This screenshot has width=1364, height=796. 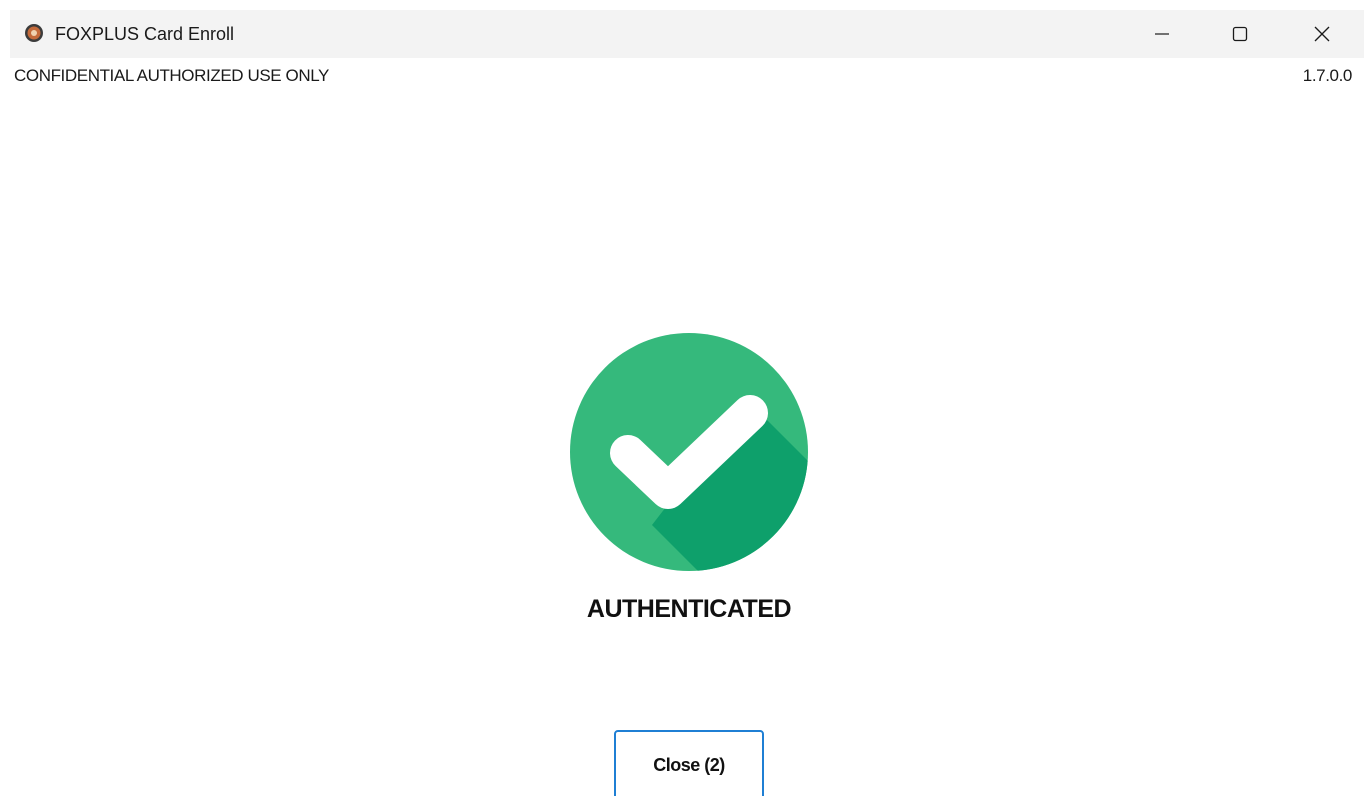 What do you see at coordinates (689, 452) in the screenshot?
I see `check-circle-icon` at bounding box center [689, 452].